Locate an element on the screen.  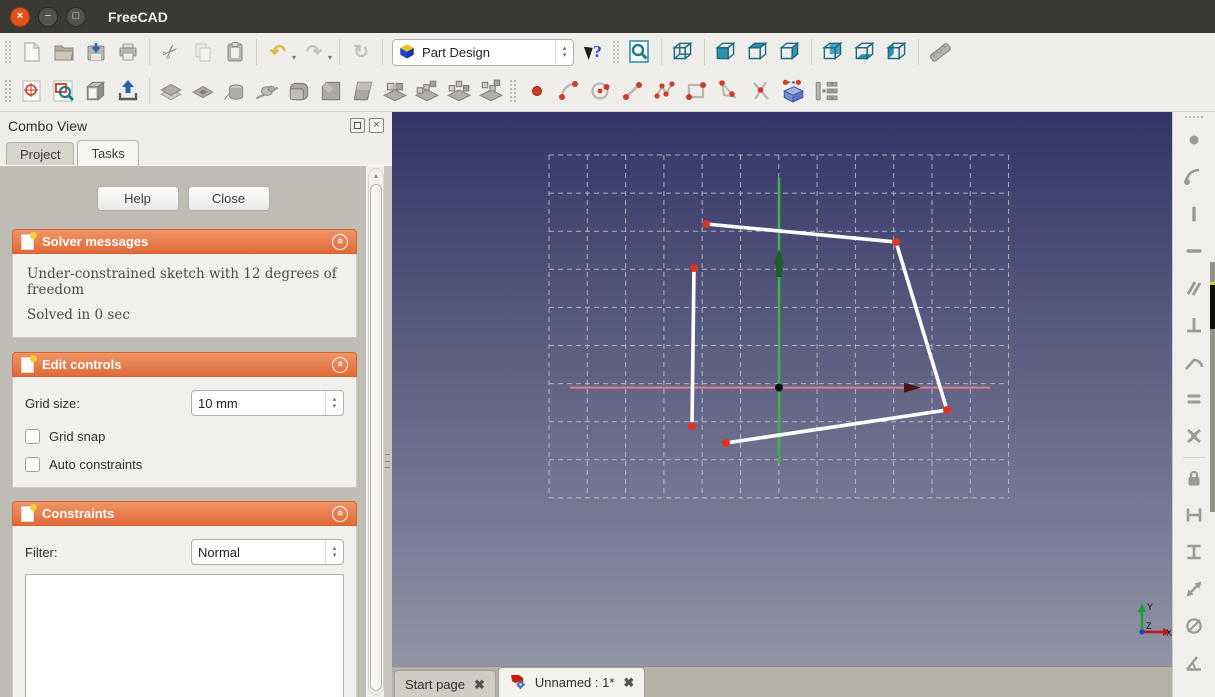
panel-float-button is located at coordinates (357, 125).